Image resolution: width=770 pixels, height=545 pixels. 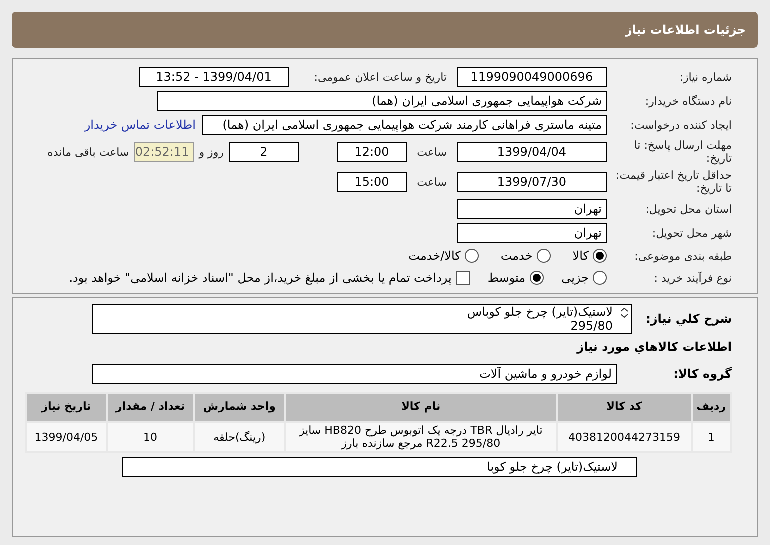 What do you see at coordinates (681, 125) in the screenshot?
I see `field-label: ایجاد کننده درخواست:` at bounding box center [681, 125].